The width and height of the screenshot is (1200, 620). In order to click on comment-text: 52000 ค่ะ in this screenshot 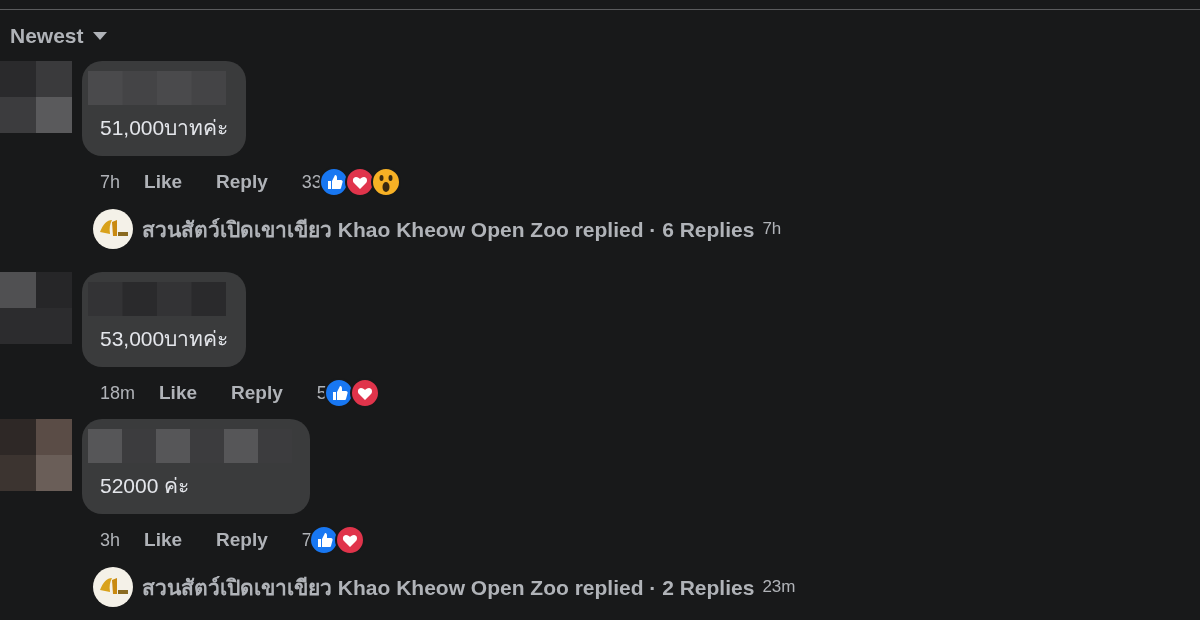, I will do `click(145, 486)`.